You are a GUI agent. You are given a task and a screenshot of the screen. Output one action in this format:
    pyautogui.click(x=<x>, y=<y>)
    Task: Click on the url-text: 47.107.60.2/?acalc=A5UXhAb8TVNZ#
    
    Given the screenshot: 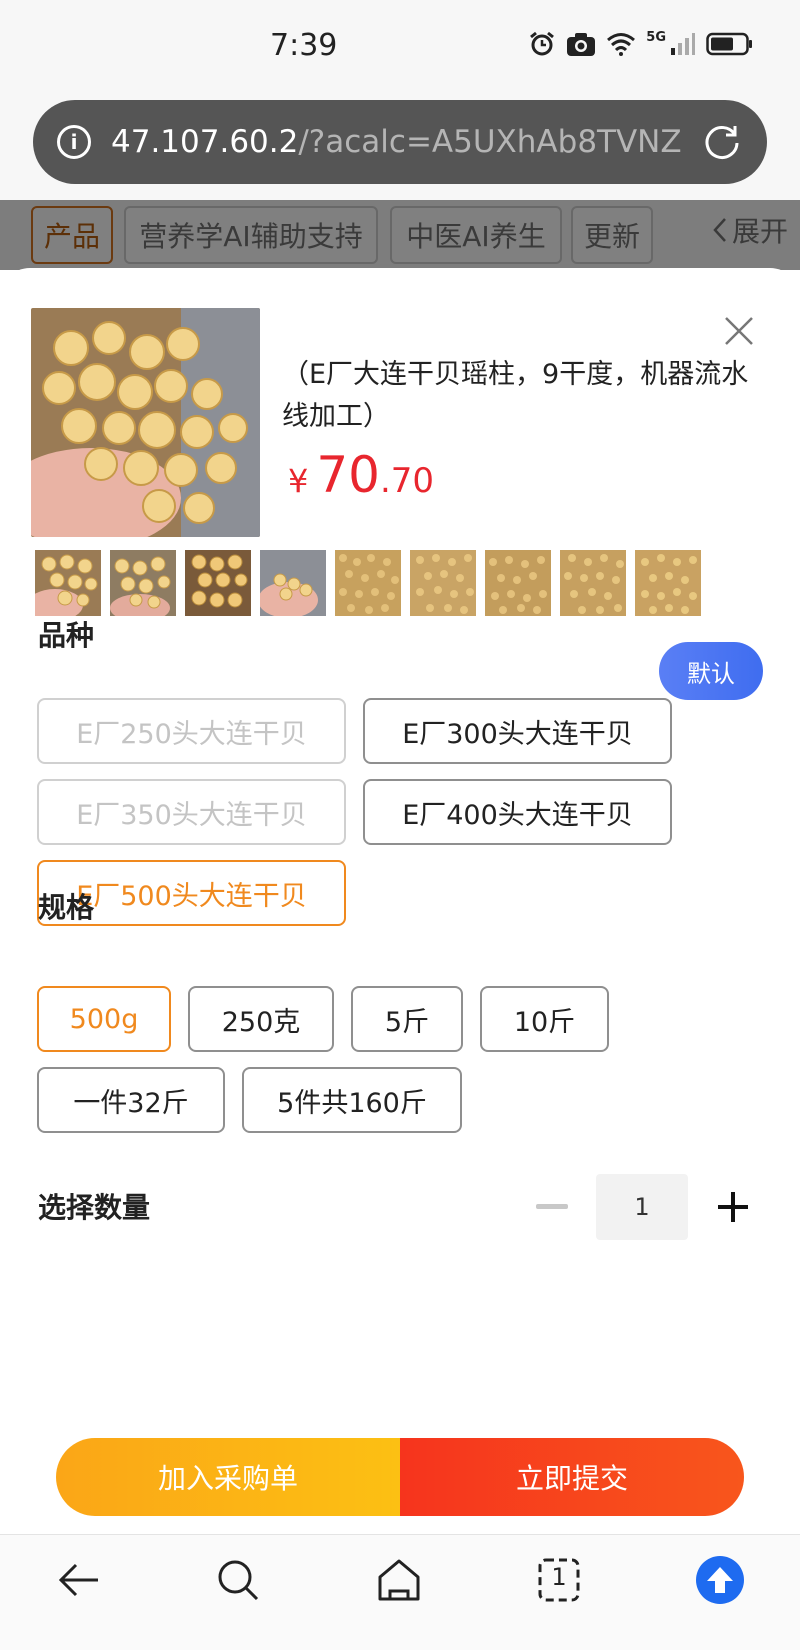 What is the action you would take?
    pyautogui.click(x=396, y=142)
    